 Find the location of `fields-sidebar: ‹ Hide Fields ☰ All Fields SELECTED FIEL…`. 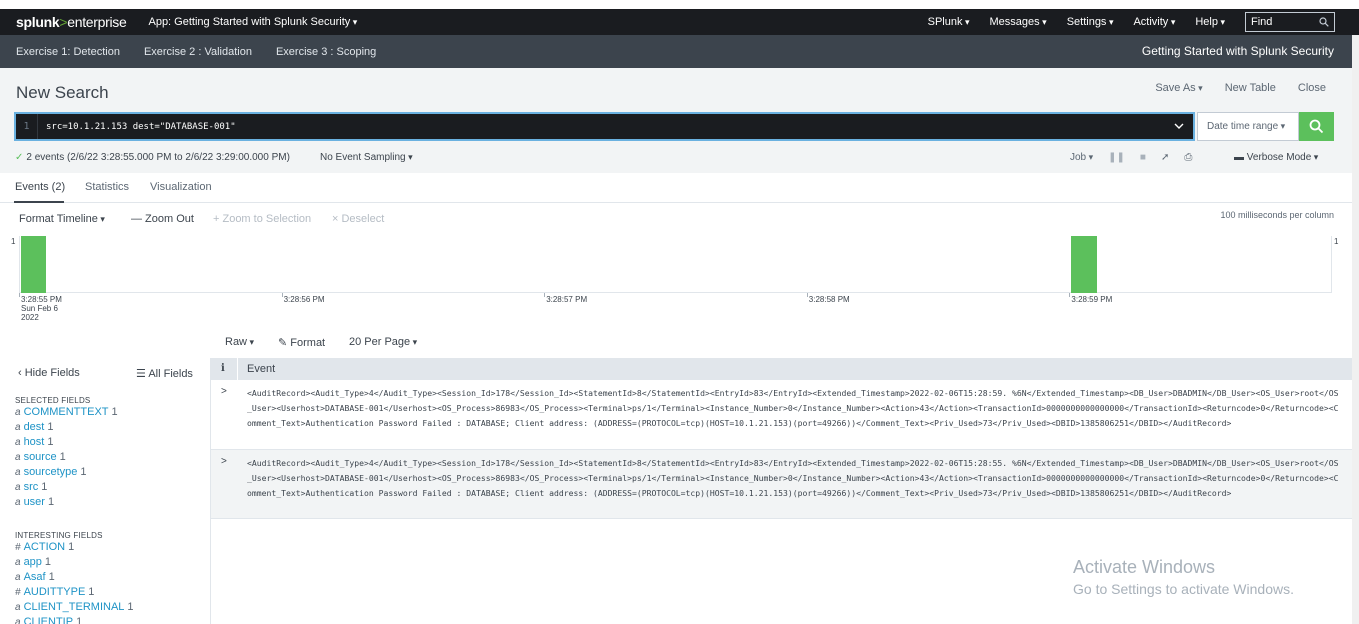

fields-sidebar: ‹ Hide Fields ☰ All Fields SELECTED FIEL… is located at coordinates (105, 491).